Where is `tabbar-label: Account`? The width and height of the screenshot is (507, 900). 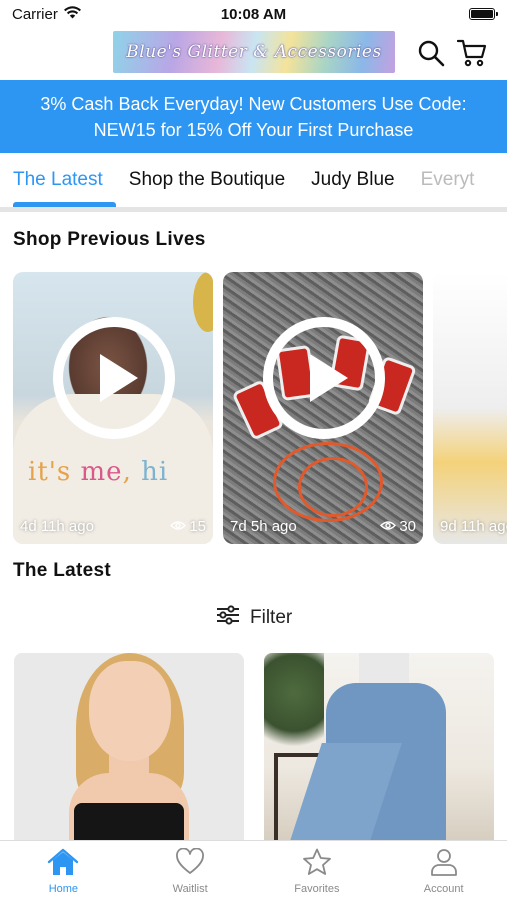 tabbar-label: Account is located at coordinates (443, 889).